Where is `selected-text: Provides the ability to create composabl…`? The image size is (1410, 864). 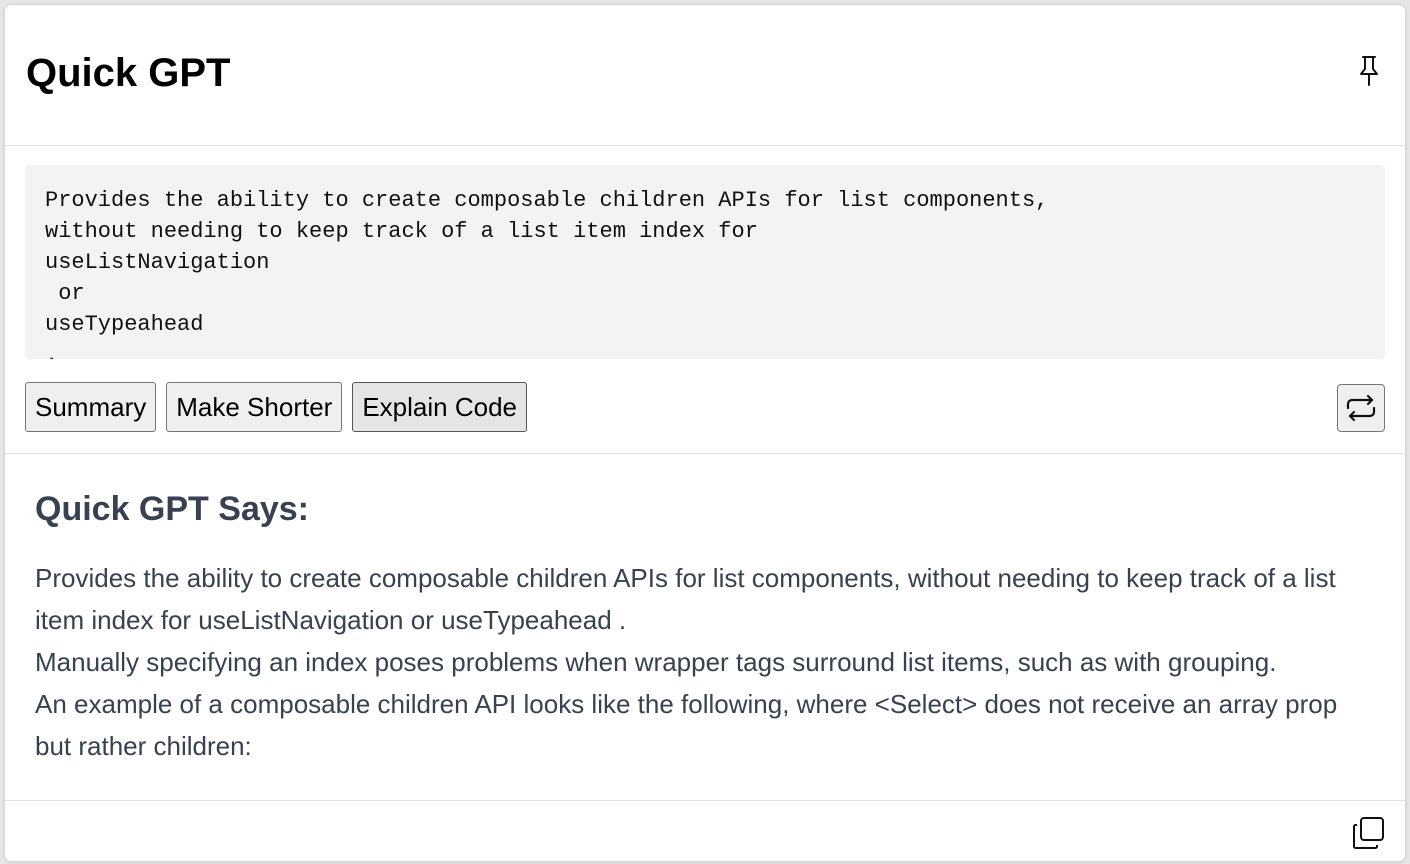
selected-text: Provides the ability to create composabl… is located at coordinates (547, 273).